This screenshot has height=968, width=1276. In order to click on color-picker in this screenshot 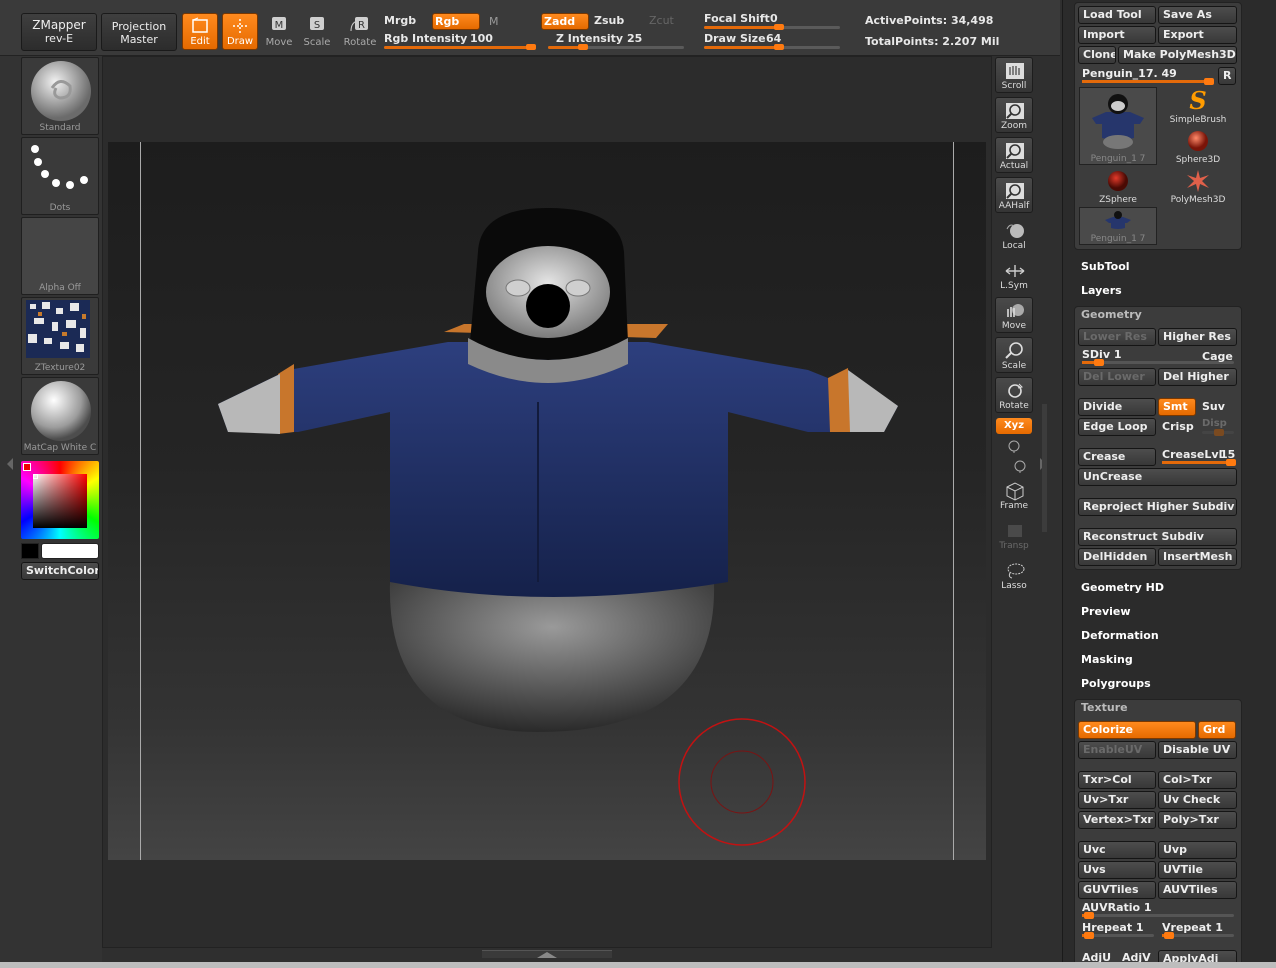, I will do `click(60, 500)`.